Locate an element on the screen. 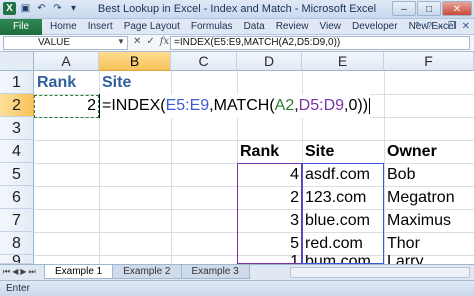  cancel-icon: ✕ is located at coordinates (137, 41).